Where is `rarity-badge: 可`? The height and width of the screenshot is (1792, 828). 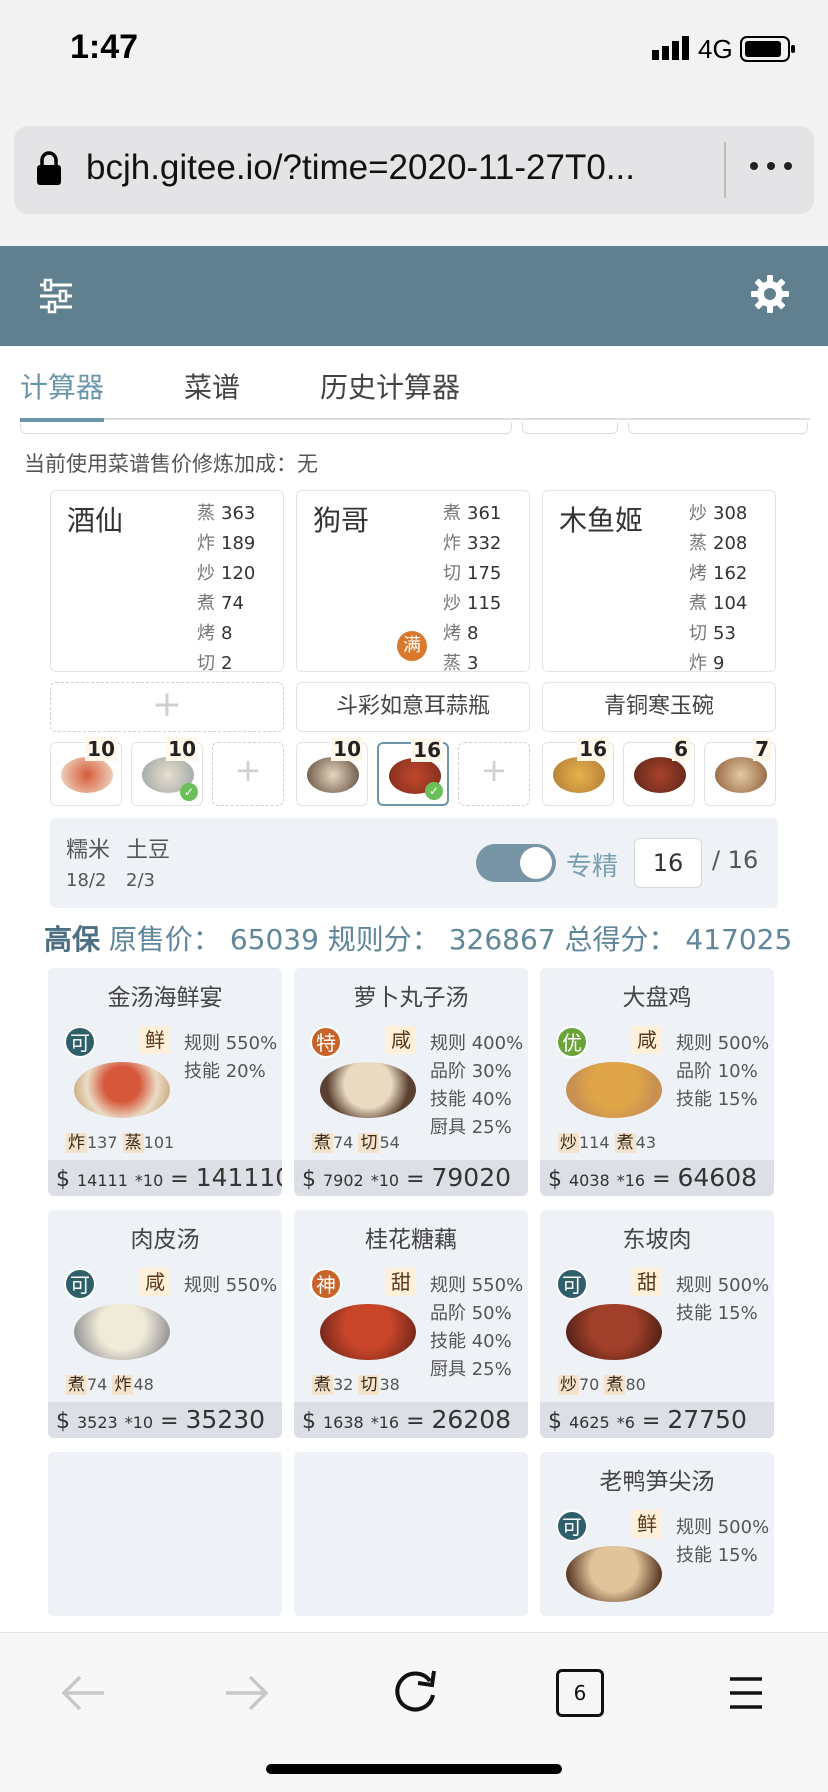 rarity-badge: 可 is located at coordinates (80, 1284).